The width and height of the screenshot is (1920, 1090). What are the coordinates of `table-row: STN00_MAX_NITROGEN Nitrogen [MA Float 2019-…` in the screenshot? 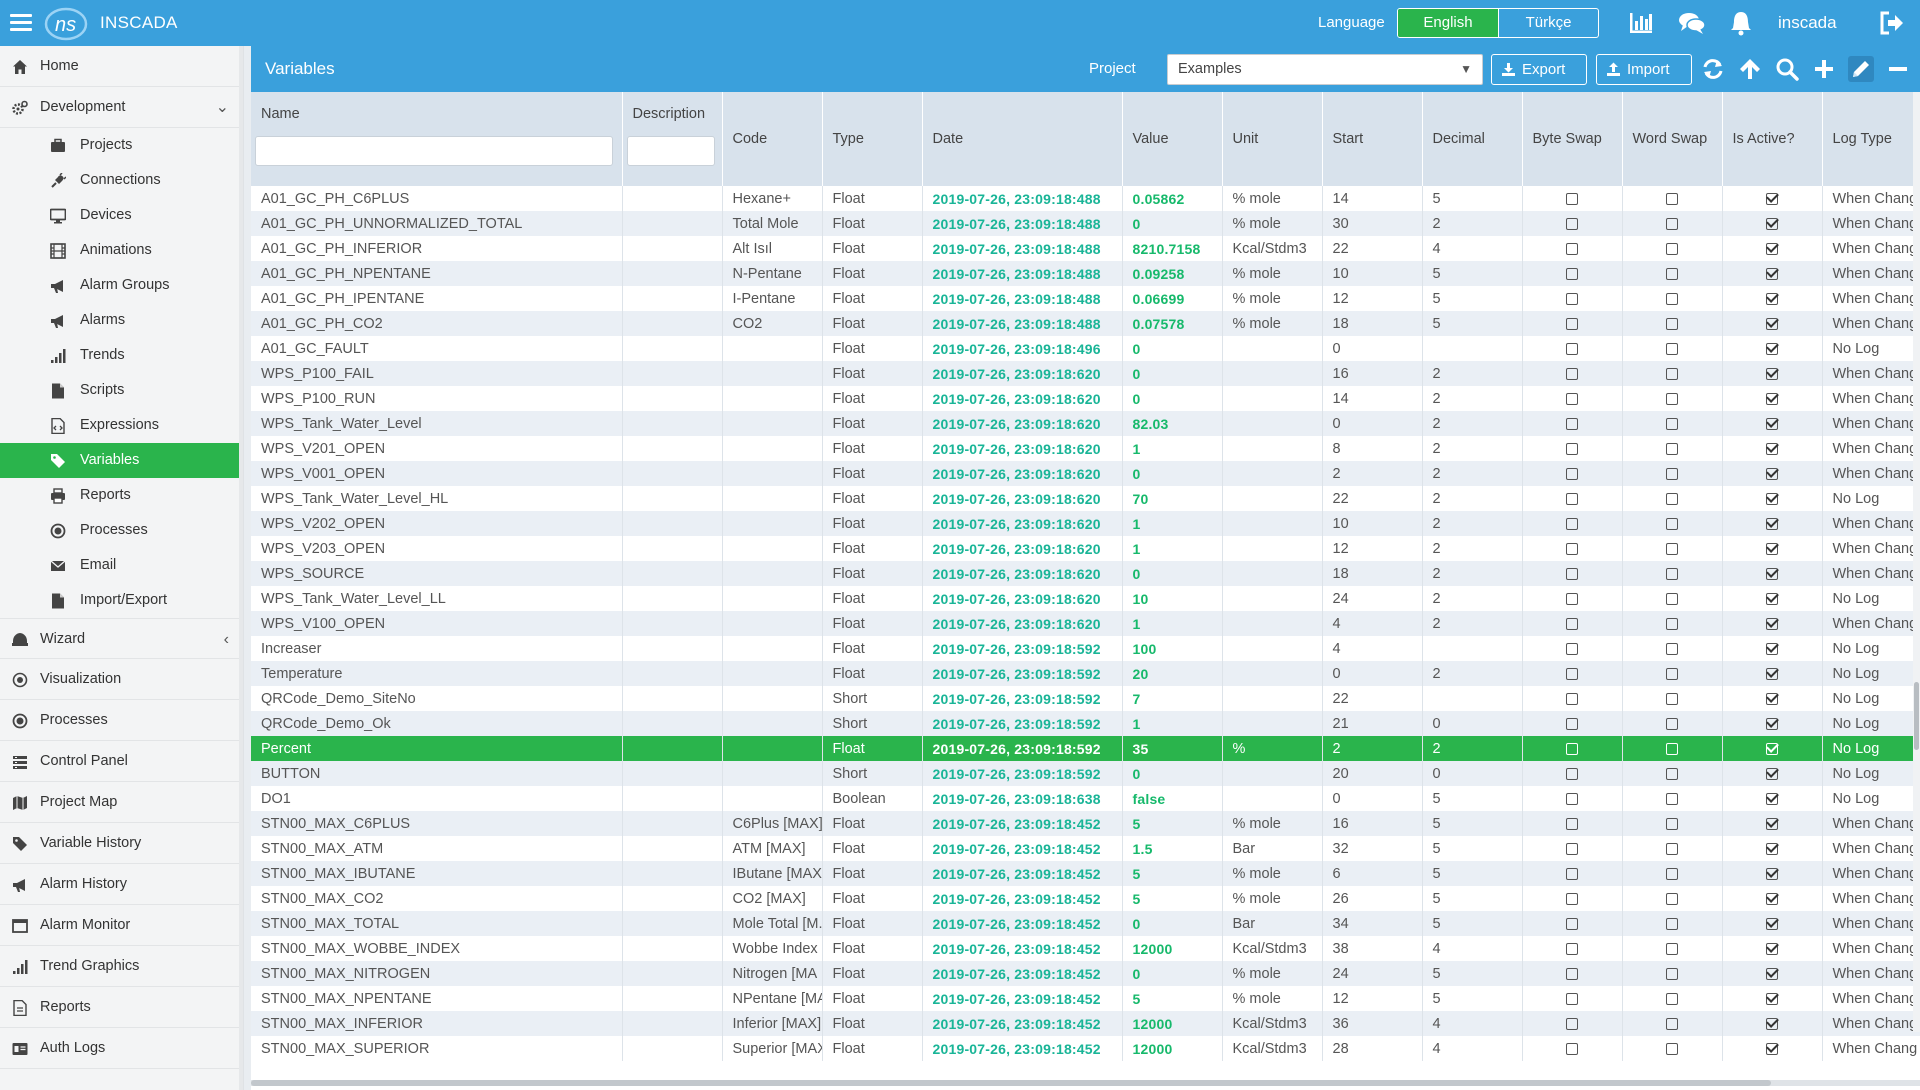 It's located at (1085, 973).